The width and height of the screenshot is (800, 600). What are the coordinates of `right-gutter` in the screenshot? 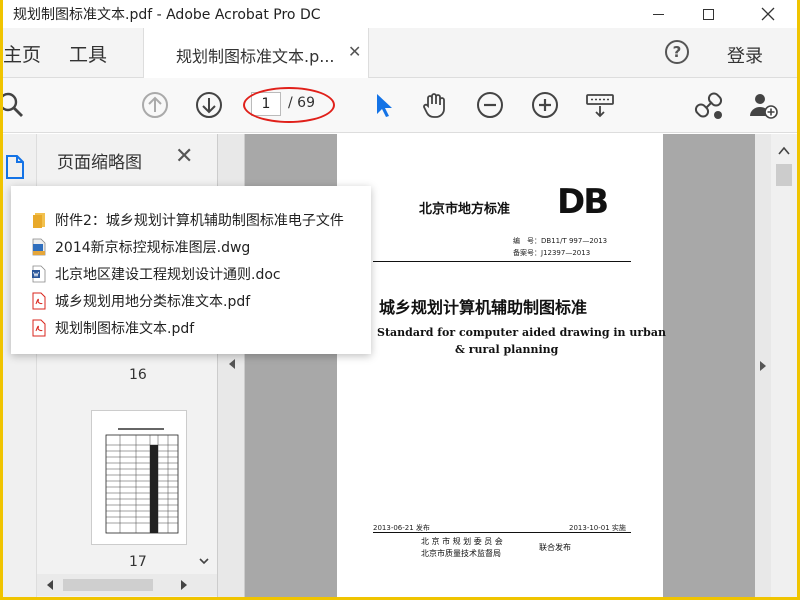 It's located at (763, 365).